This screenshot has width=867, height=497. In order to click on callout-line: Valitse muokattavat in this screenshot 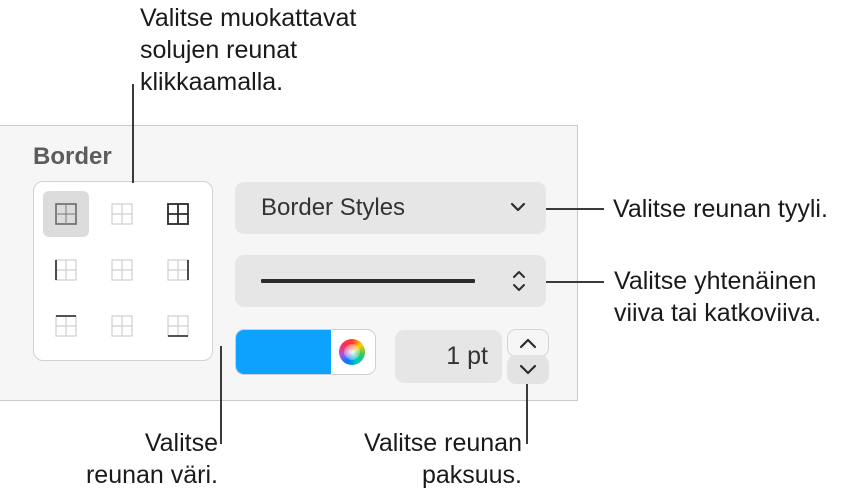, I will do `click(248, 18)`.